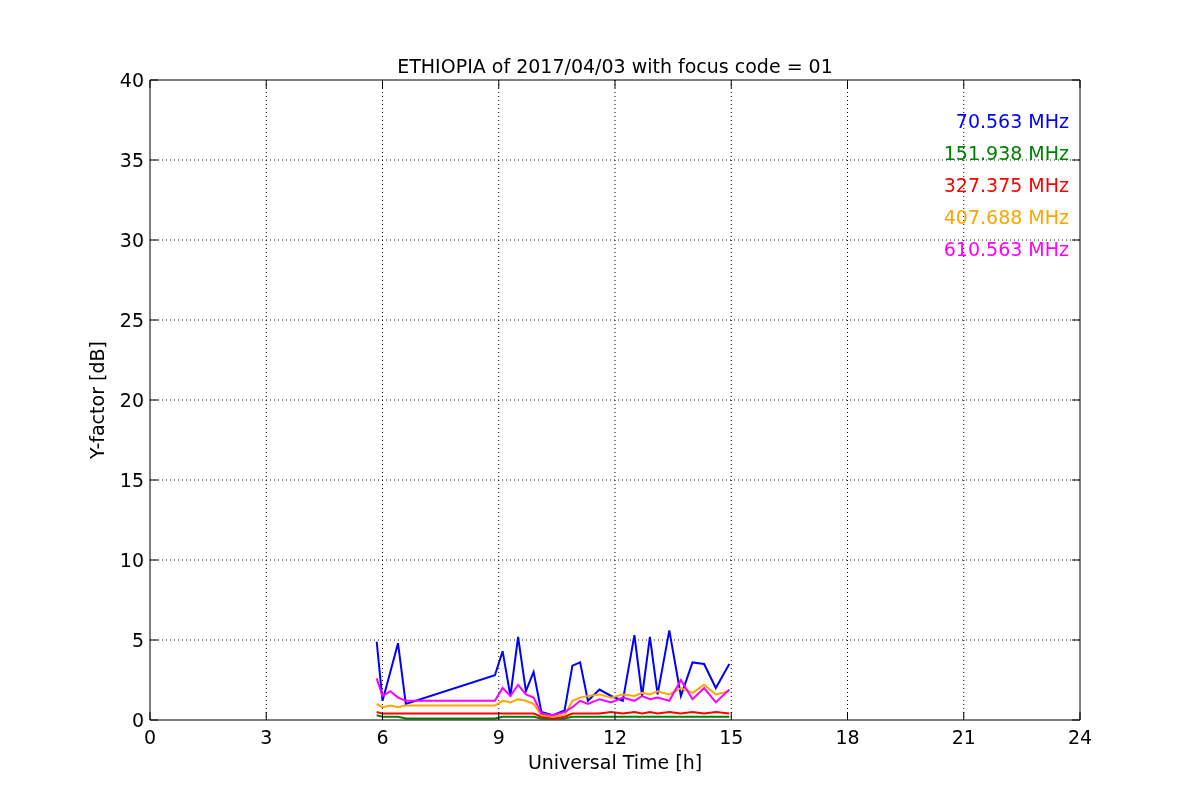  Describe the element at coordinates (1006, 153) in the screenshot. I see `legend-label: 151.938 MHz` at that location.